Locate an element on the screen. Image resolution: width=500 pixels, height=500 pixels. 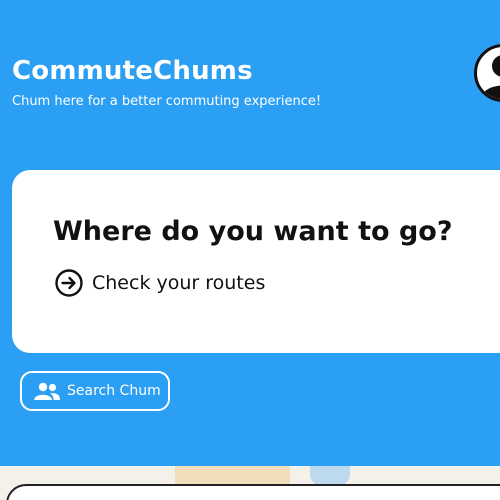
destination-question: Where do you want to go? is located at coordinates (253, 231).